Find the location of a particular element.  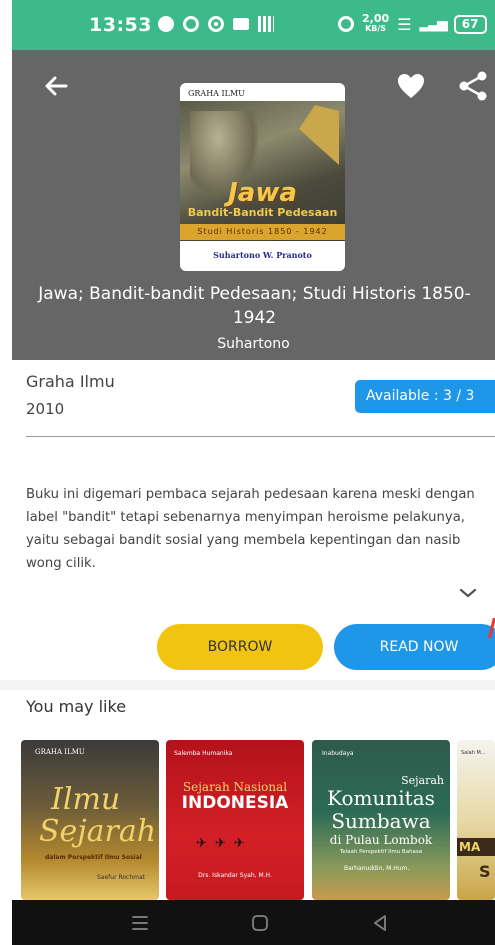

app-notification-icon is located at coordinates (216, 24).